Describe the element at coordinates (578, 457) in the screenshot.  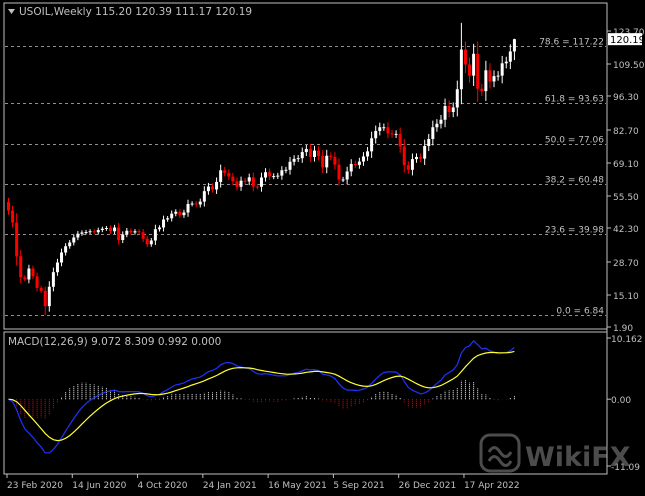
I see `wikifx-logo-text: WikiFX` at that location.